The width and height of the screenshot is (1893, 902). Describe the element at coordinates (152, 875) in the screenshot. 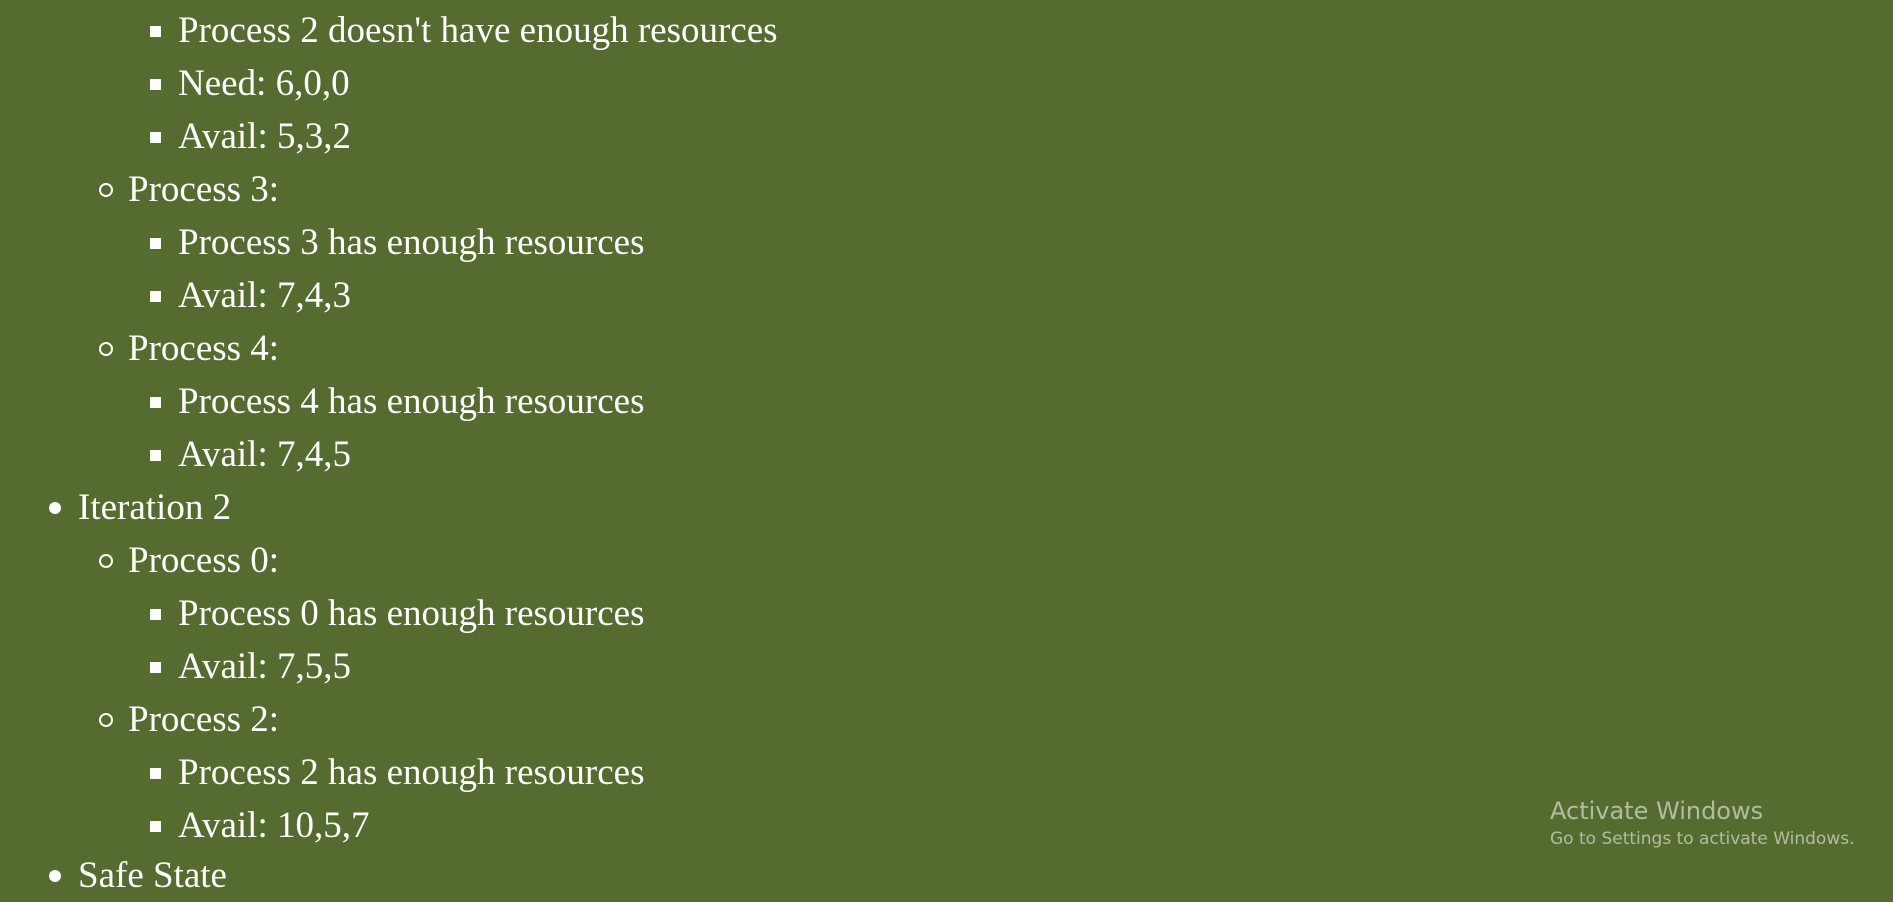

I see `list-item-text: Safe State` at that location.